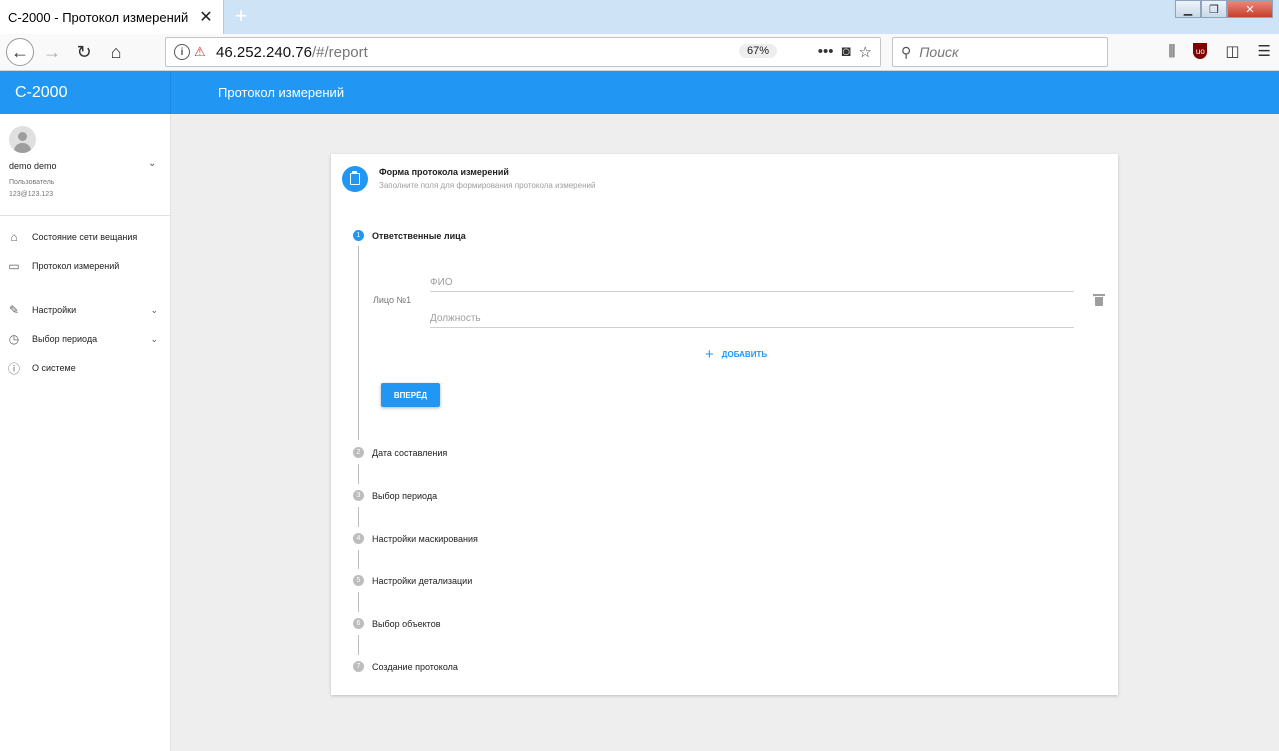  I want to click on url-text: 46.252.240.76/#/report, so click(292, 52).